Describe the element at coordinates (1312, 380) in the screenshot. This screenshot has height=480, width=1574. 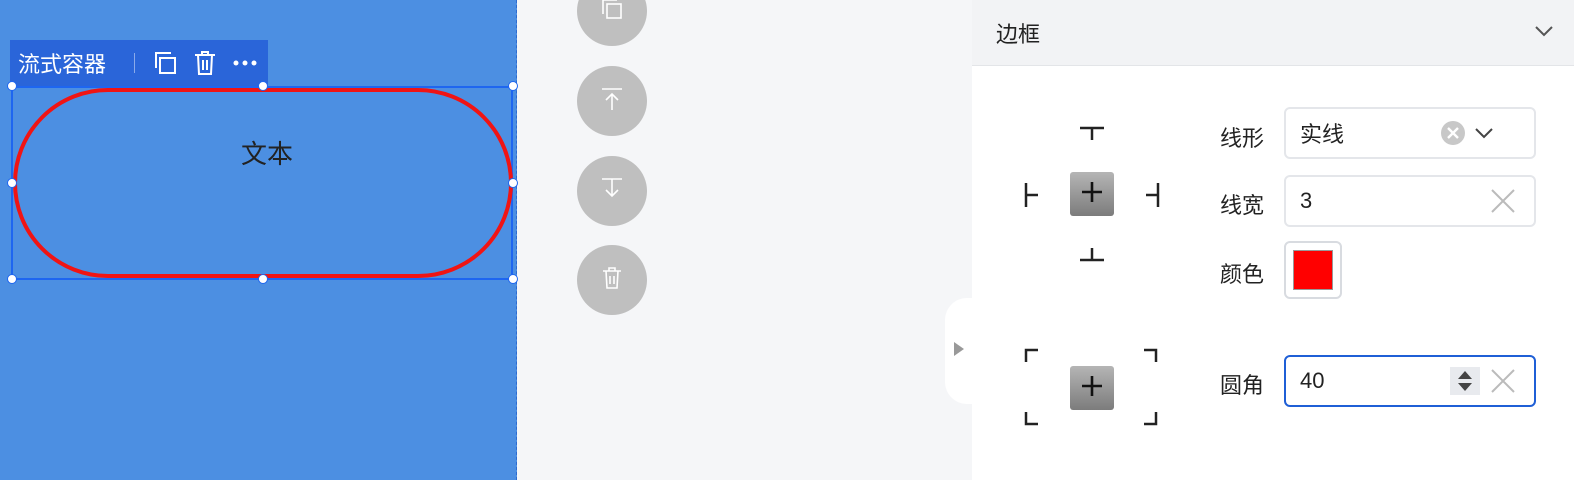
I see `radius-value: 40` at that location.